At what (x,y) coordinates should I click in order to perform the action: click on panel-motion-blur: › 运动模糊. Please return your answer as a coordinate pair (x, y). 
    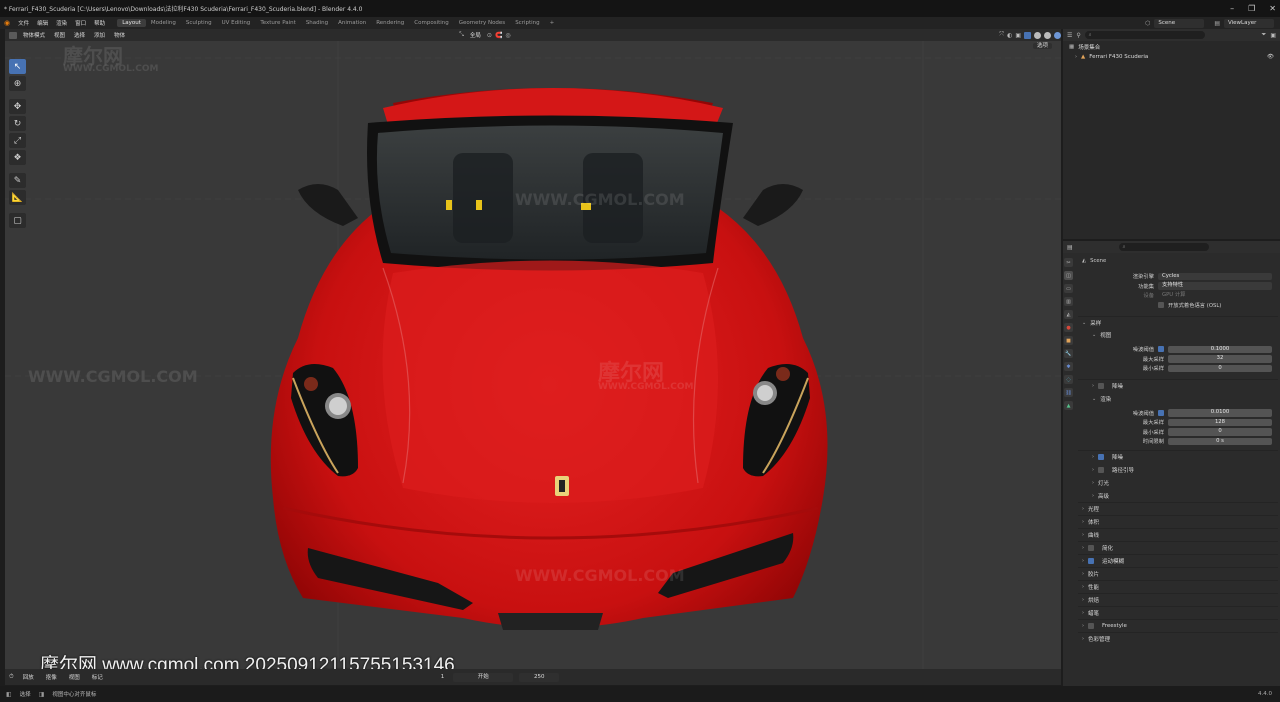
    Looking at the image, I should click on (1178, 560).